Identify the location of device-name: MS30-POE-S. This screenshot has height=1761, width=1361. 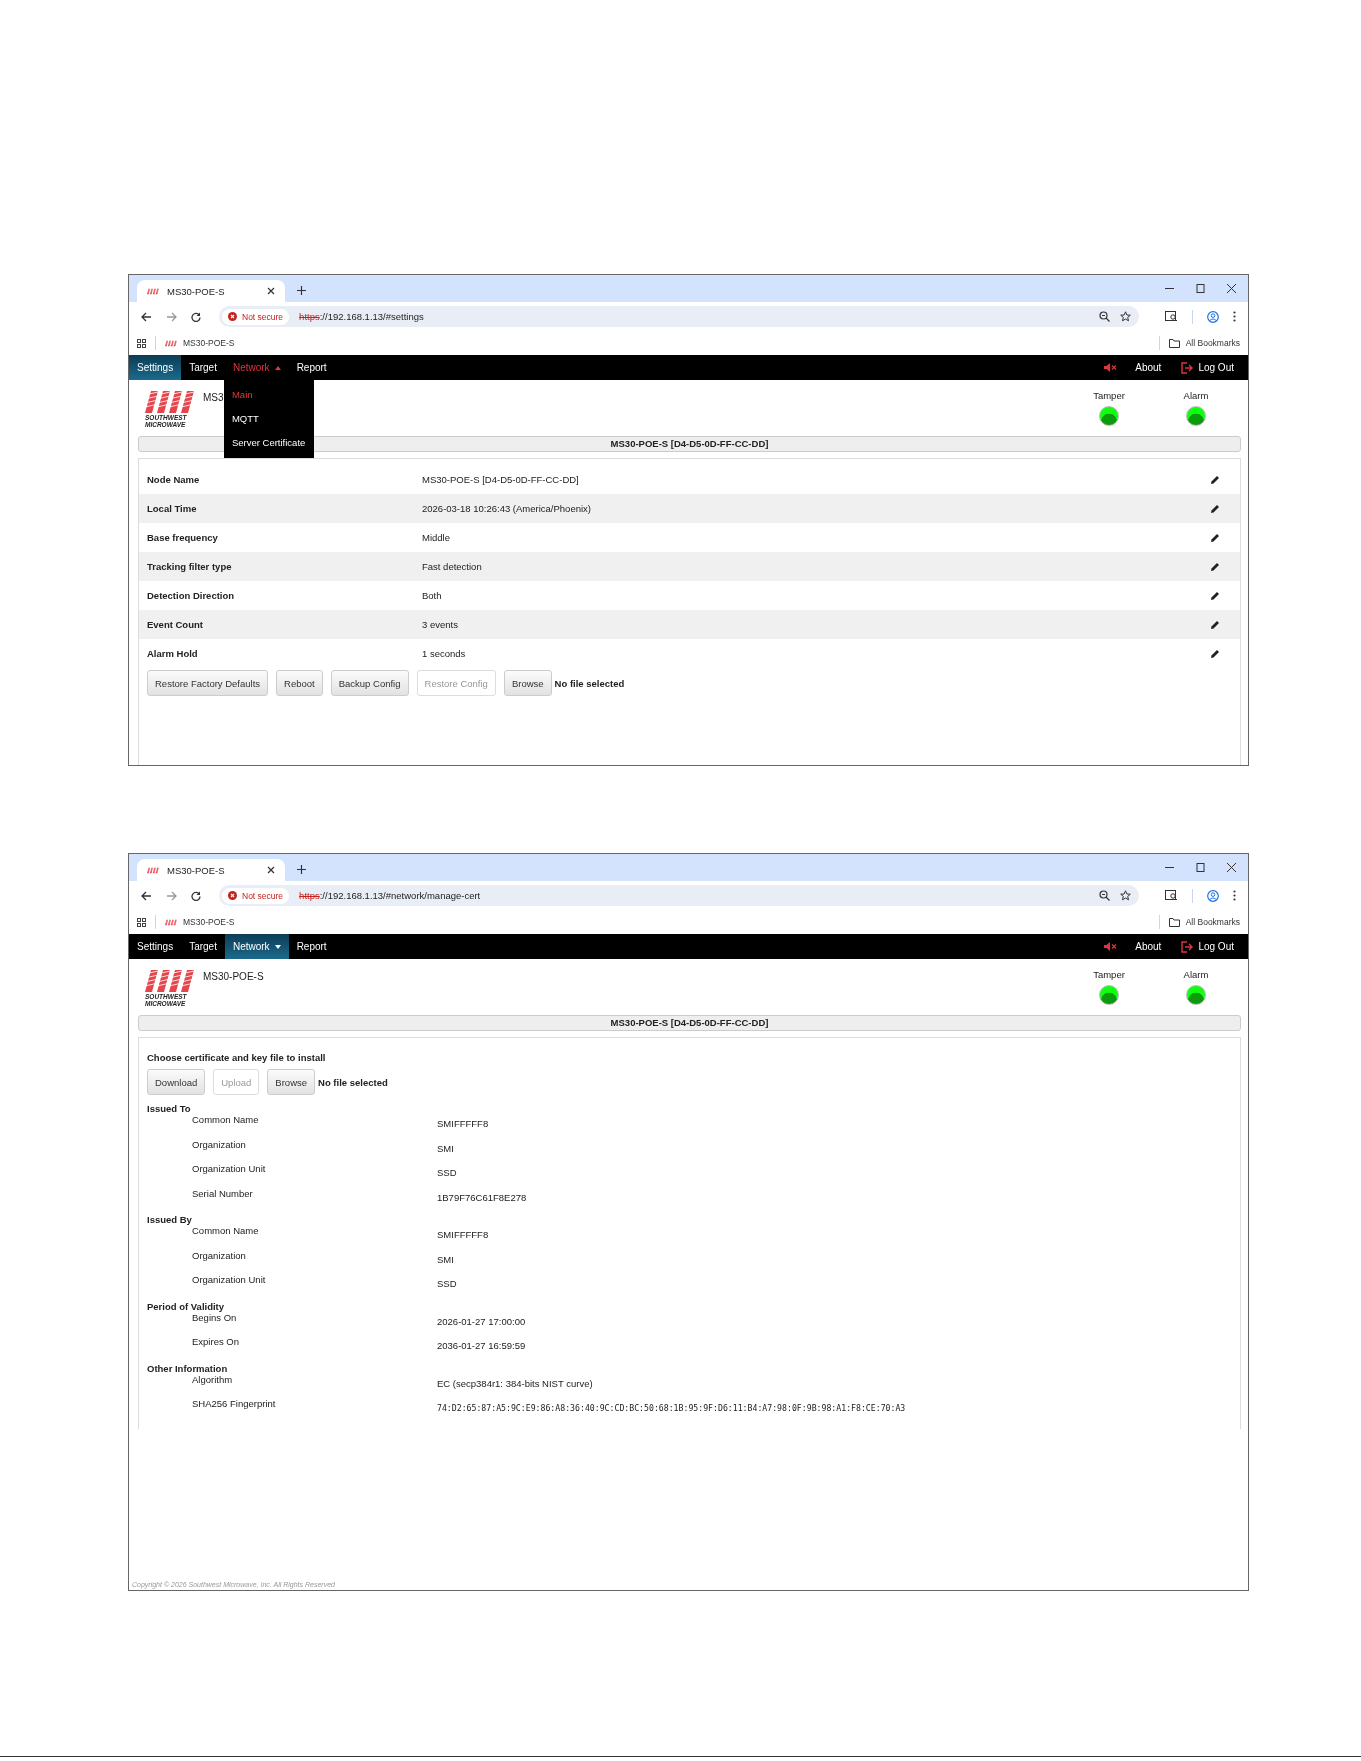
(233, 976).